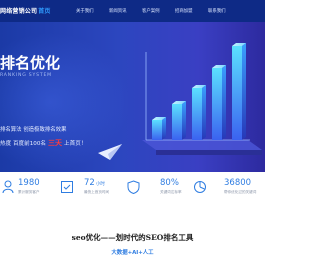 This screenshot has width=320, height=260. I want to click on chart-icon, so click(200, 187).